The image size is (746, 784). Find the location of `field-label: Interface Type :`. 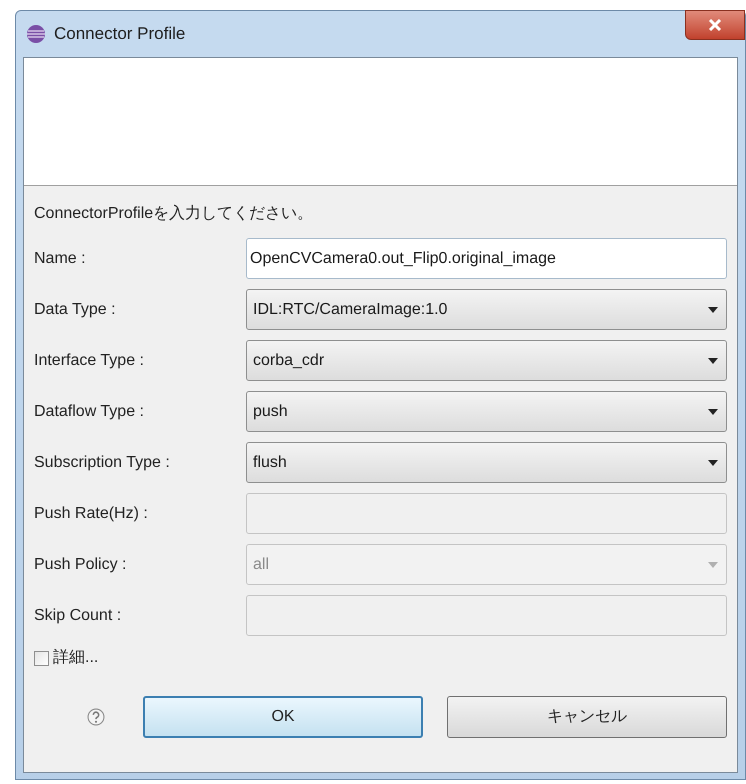

field-label: Interface Type : is located at coordinates (89, 360).